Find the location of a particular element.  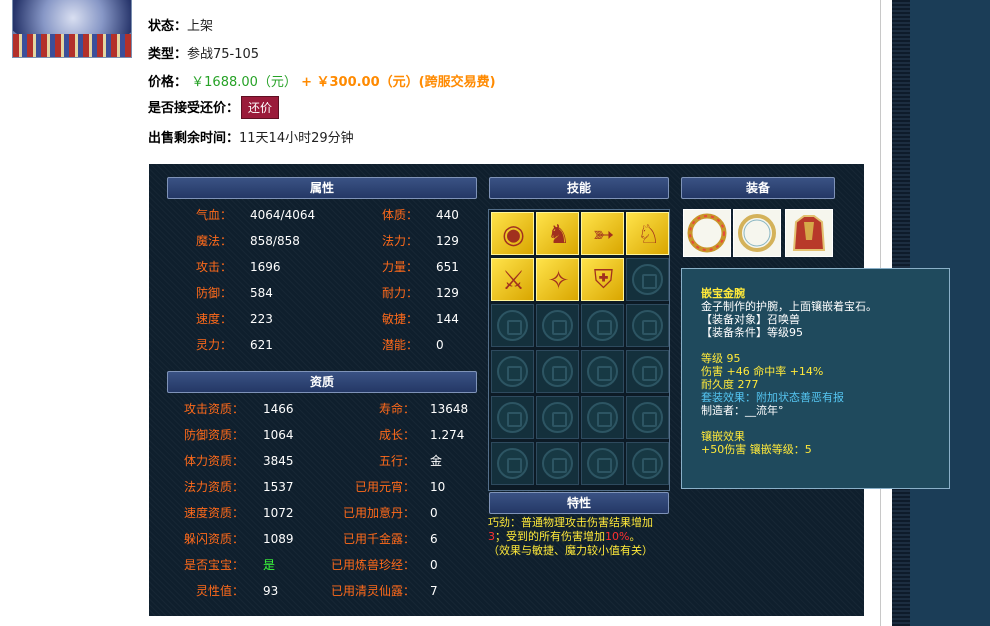

aptitude-value: 是 is located at coordinates (269, 565).